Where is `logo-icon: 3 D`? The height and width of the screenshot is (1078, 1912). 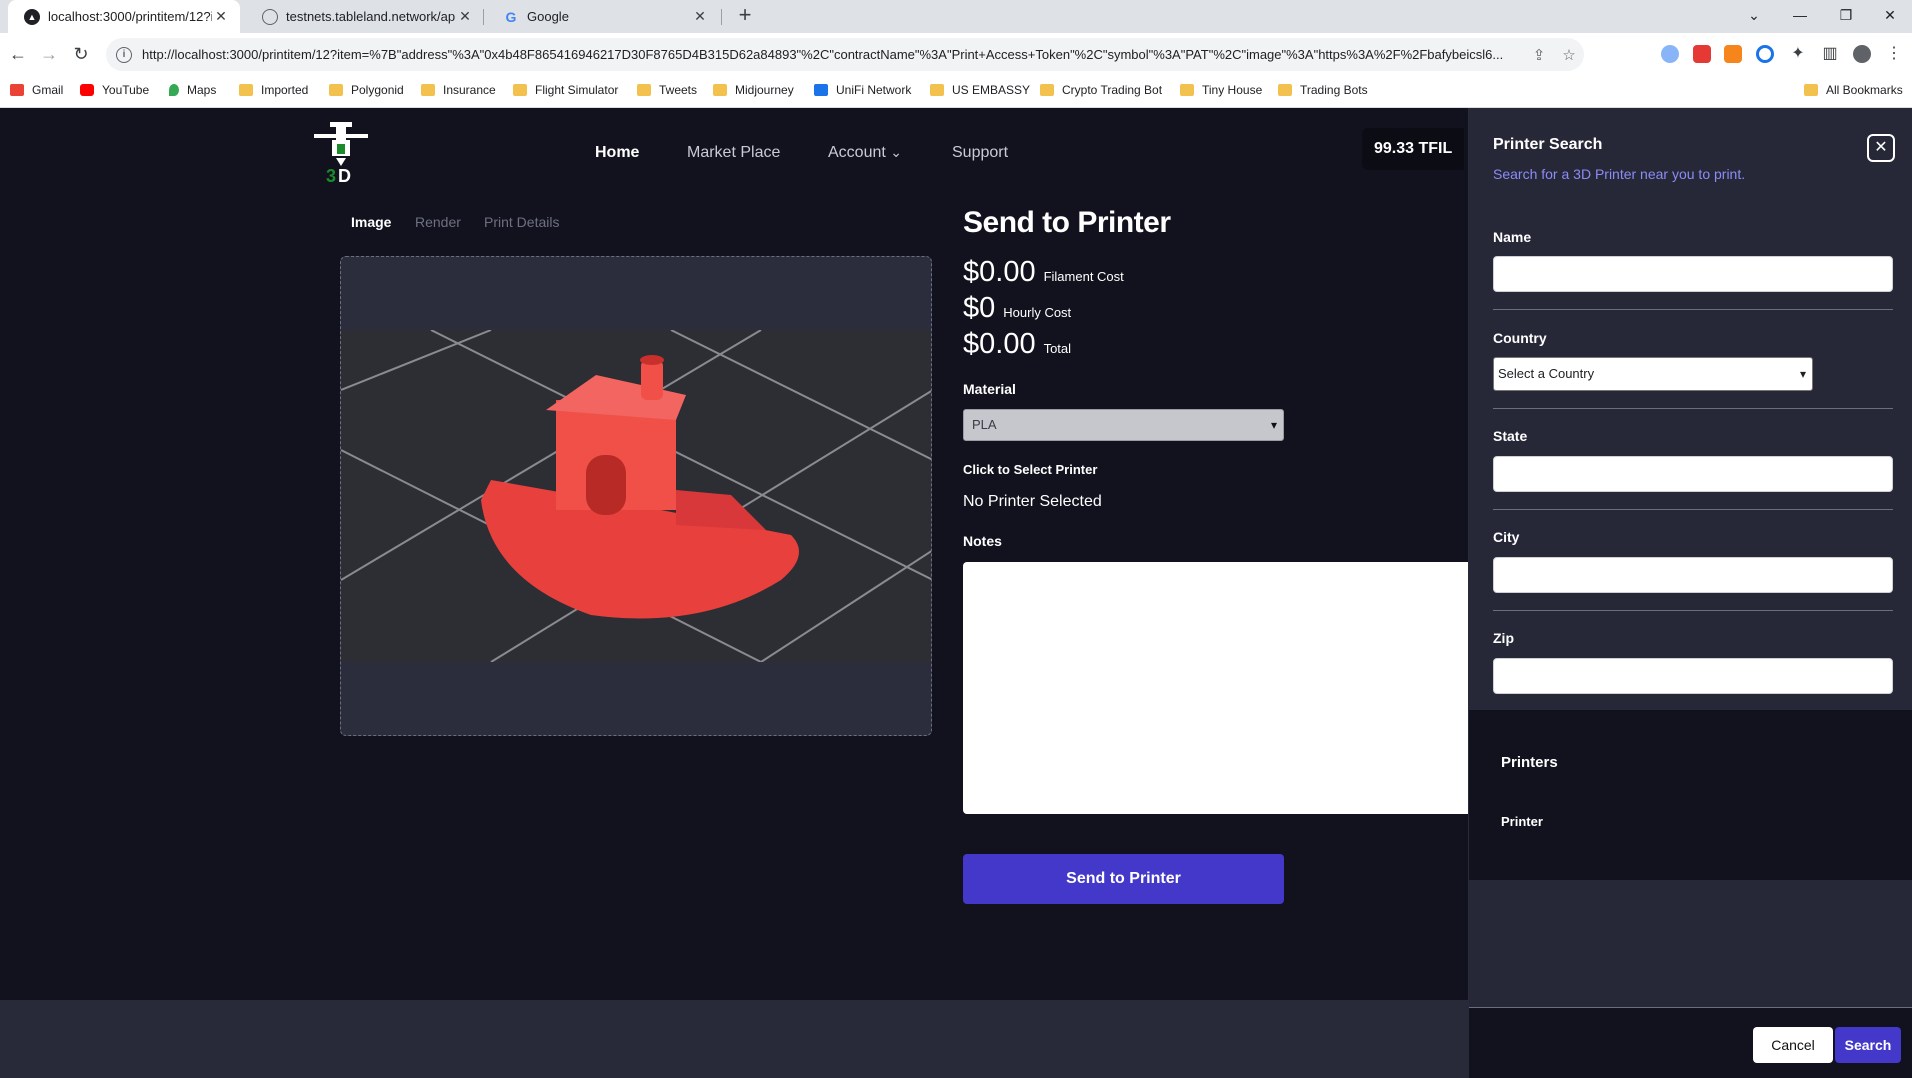 logo-icon: 3 D is located at coordinates (341, 153).